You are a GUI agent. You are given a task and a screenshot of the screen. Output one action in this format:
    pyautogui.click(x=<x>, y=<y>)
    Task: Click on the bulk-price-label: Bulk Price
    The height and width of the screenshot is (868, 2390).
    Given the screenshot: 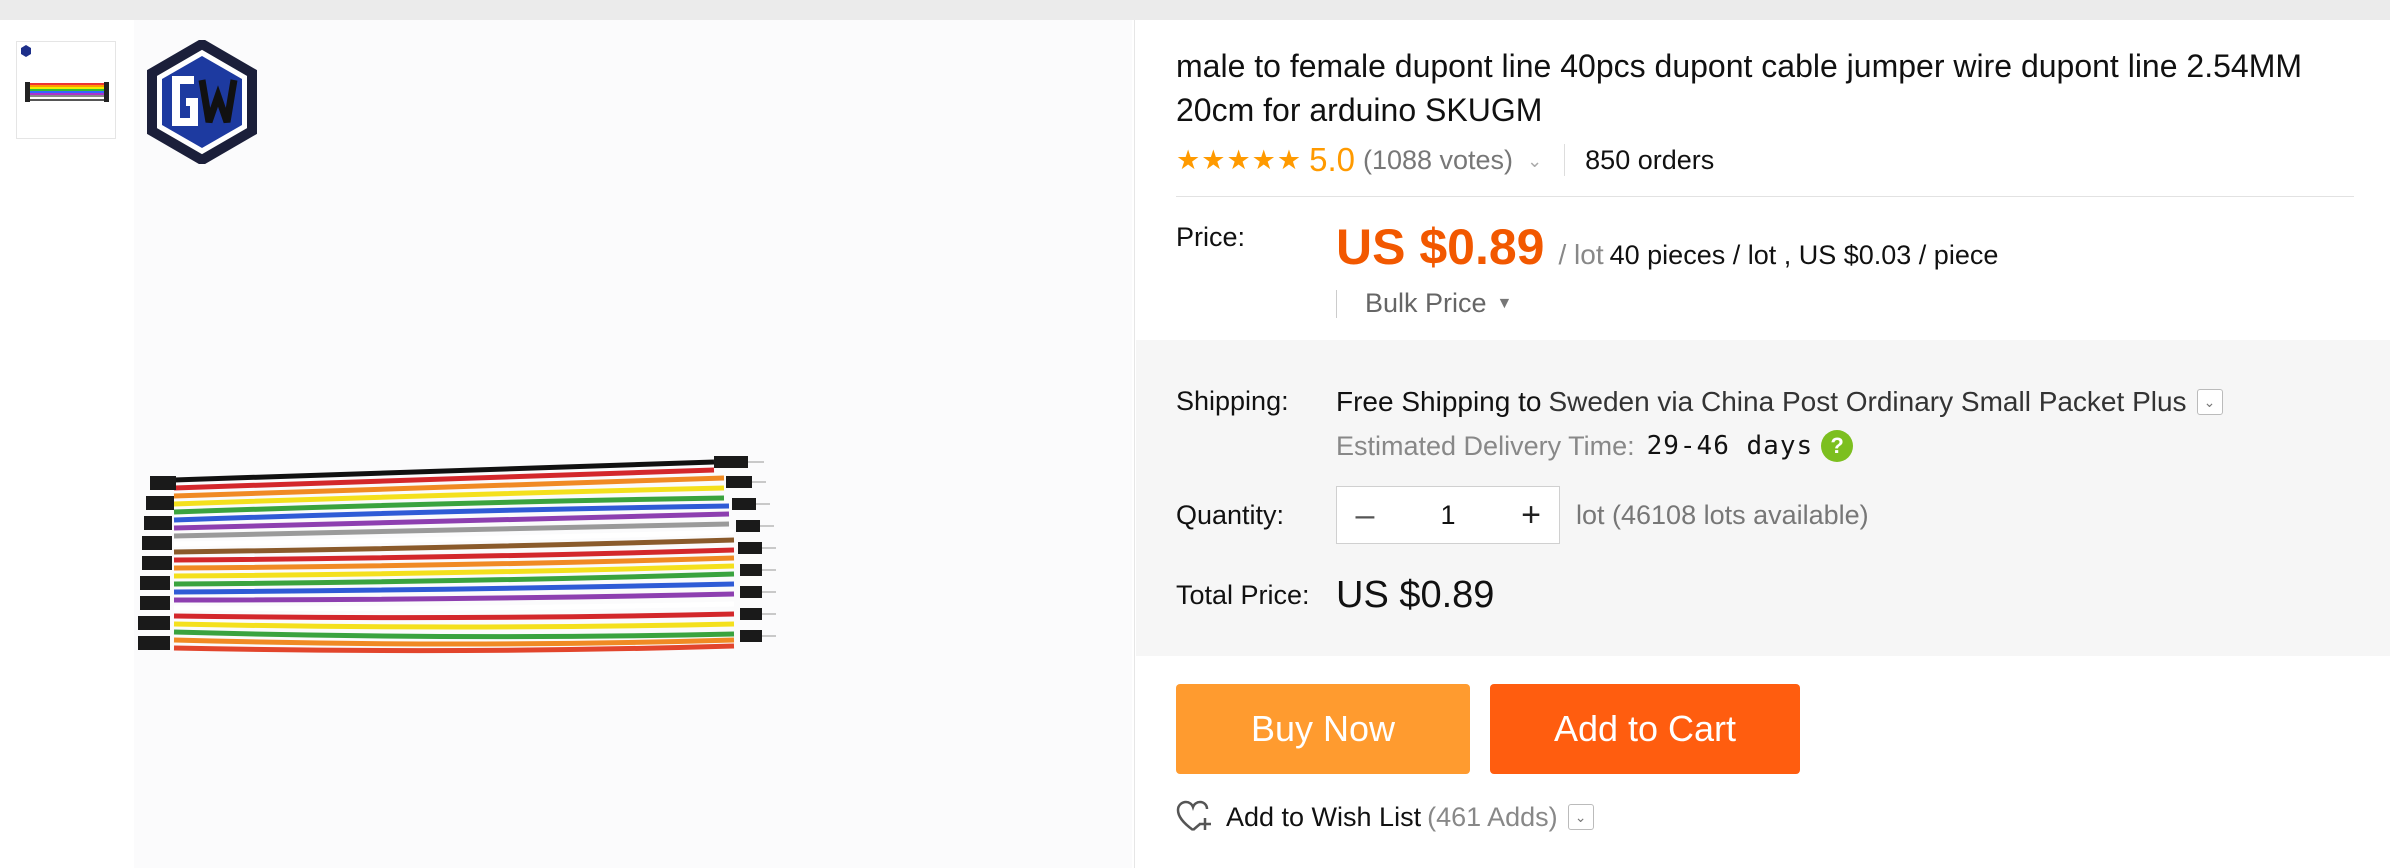 What is the action you would take?
    pyautogui.click(x=1426, y=303)
    